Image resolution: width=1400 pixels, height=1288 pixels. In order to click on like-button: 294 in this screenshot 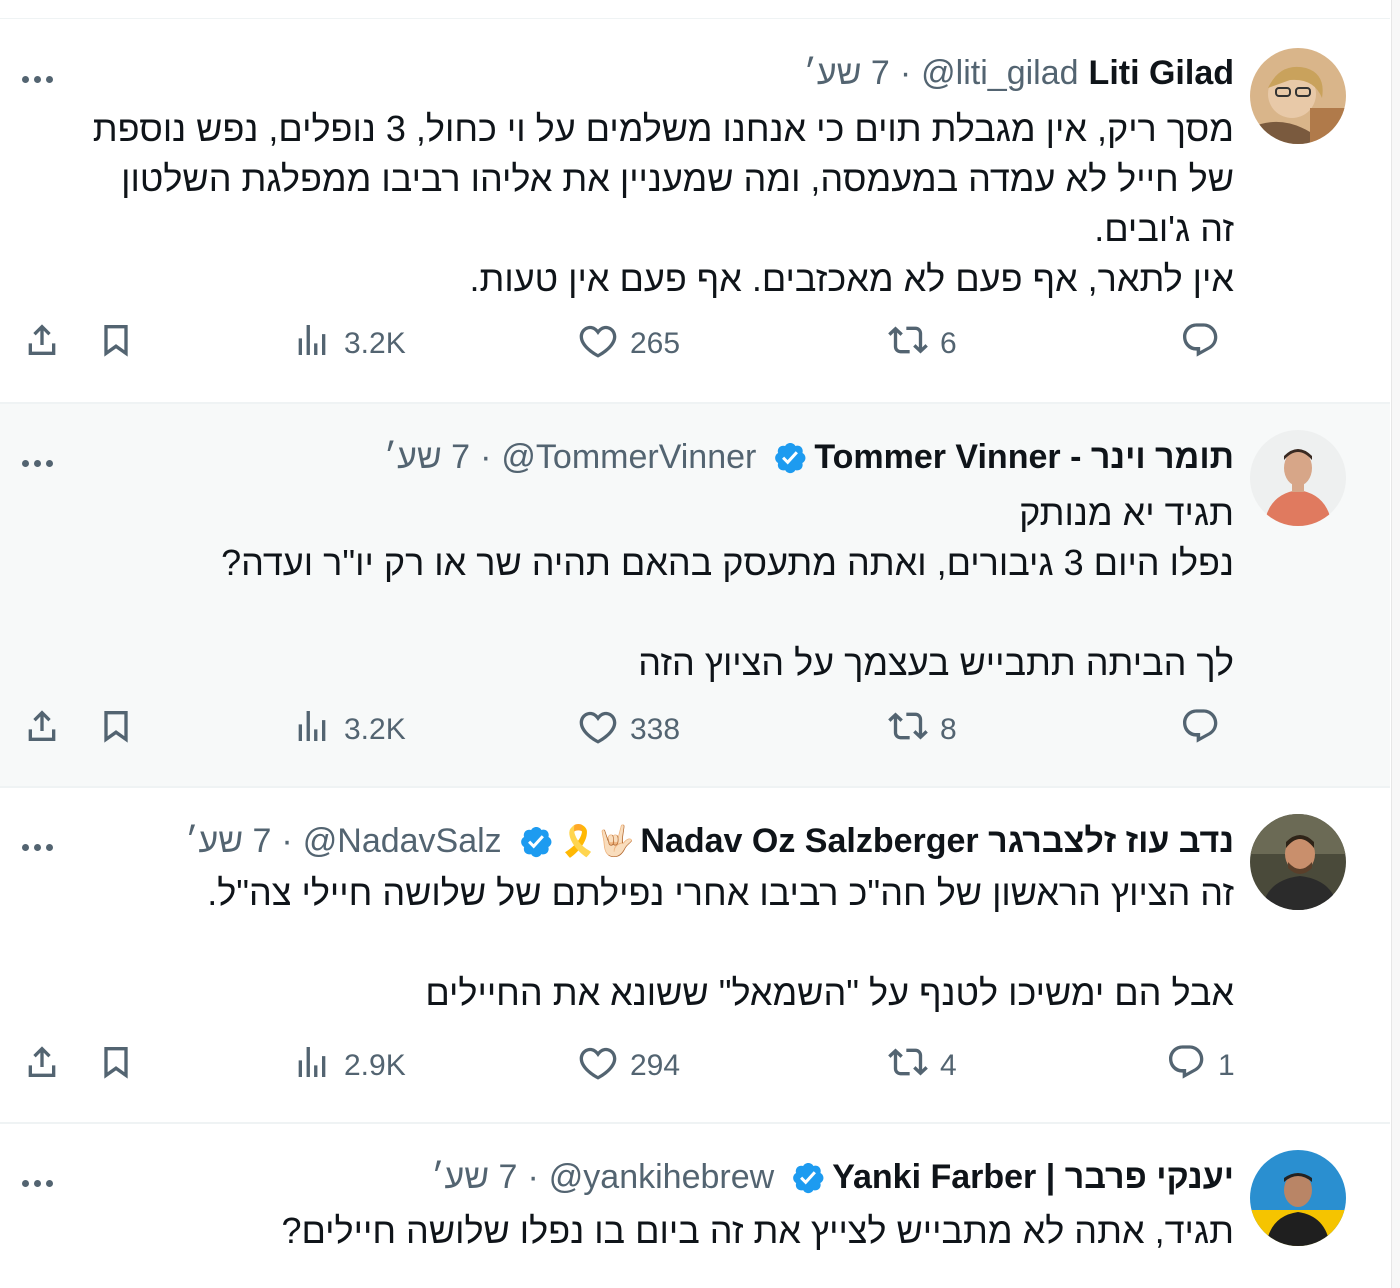, I will do `click(629, 1066)`.